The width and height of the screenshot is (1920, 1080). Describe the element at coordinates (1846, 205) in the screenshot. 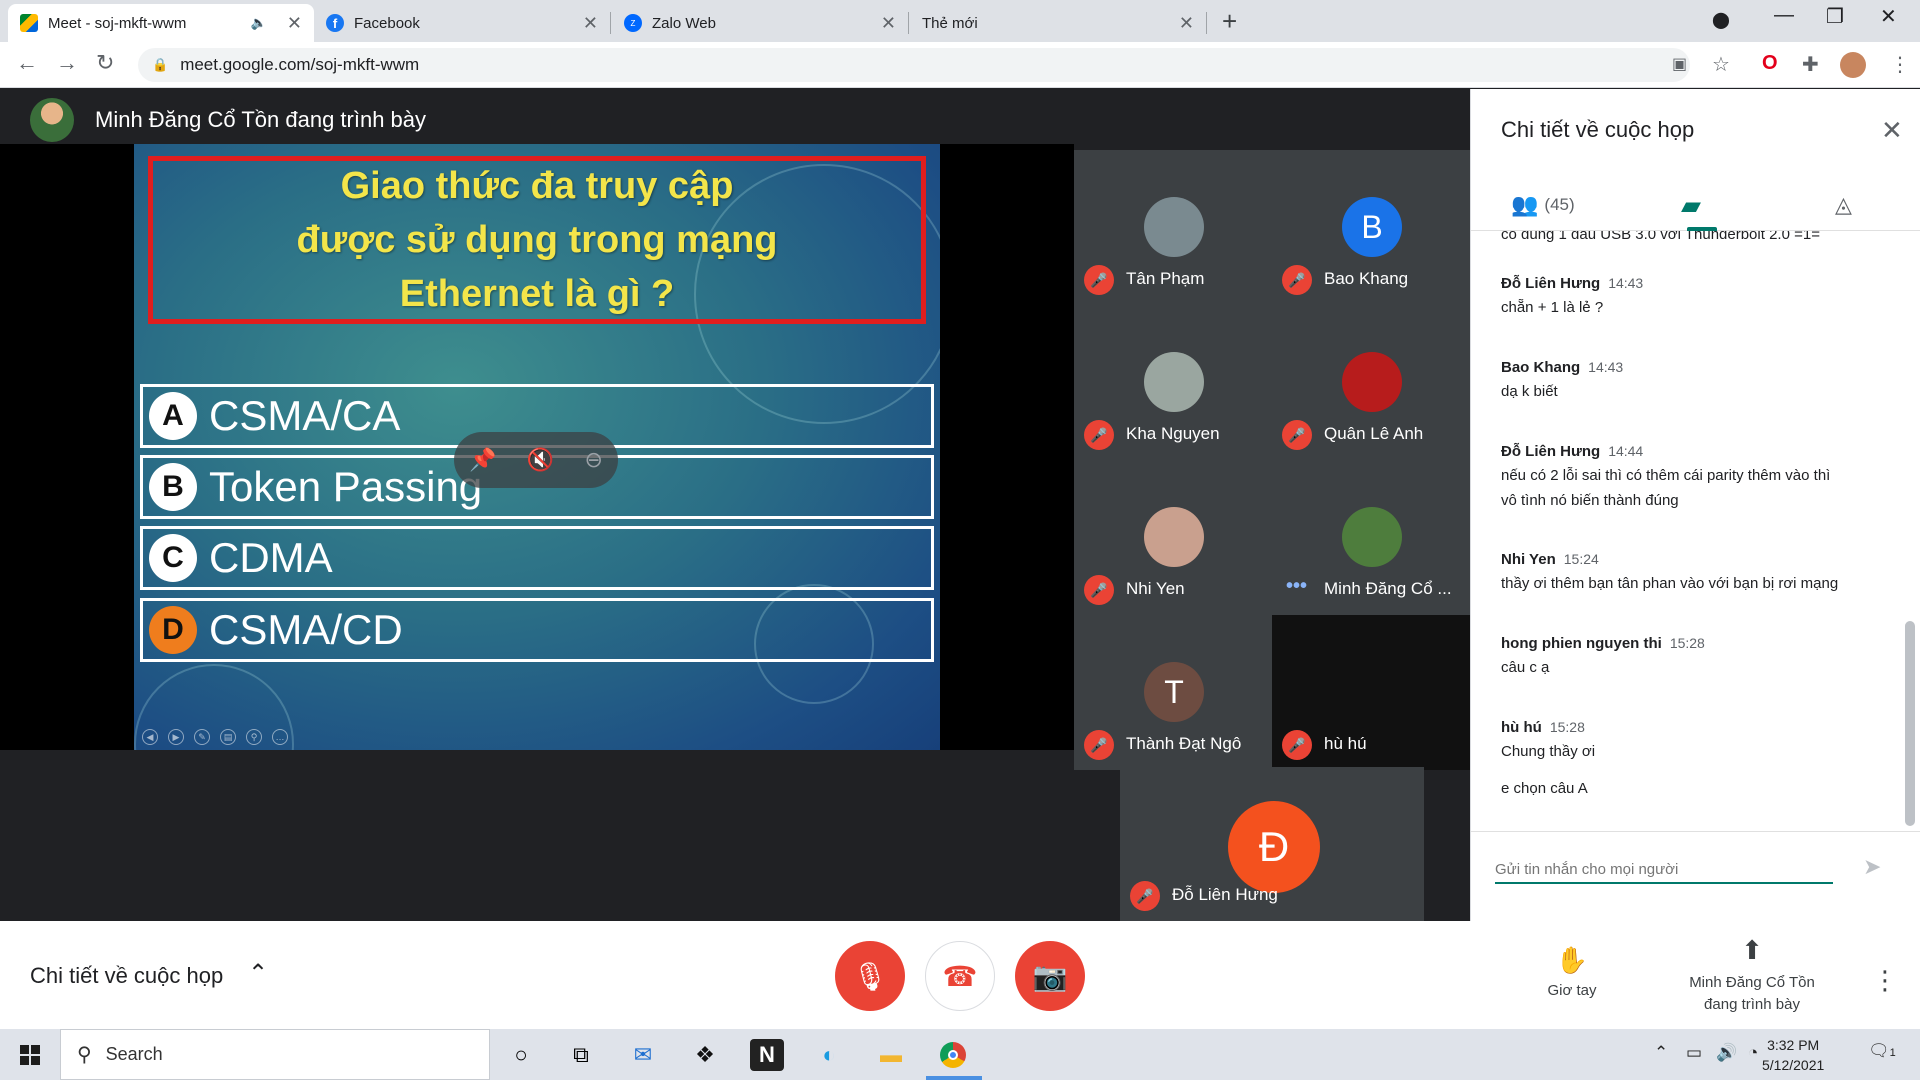

I see `tab-activities: ◬` at that location.